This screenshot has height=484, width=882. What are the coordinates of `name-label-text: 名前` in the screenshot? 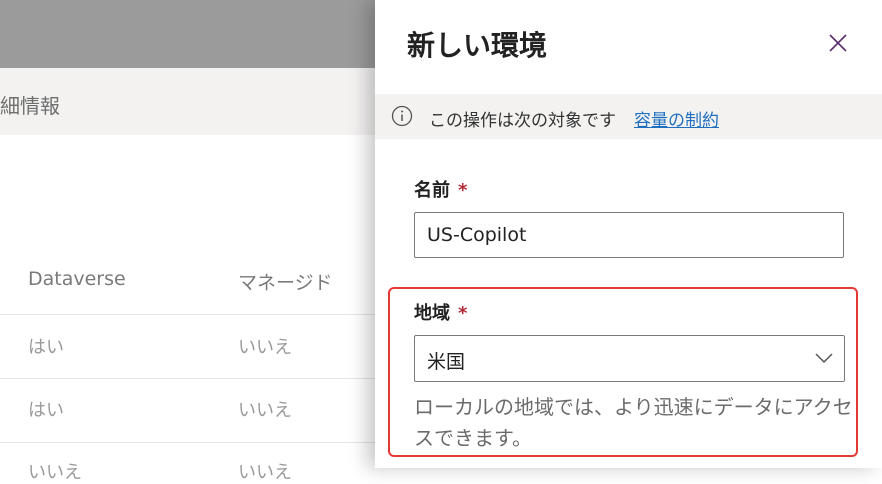 It's located at (432, 190).